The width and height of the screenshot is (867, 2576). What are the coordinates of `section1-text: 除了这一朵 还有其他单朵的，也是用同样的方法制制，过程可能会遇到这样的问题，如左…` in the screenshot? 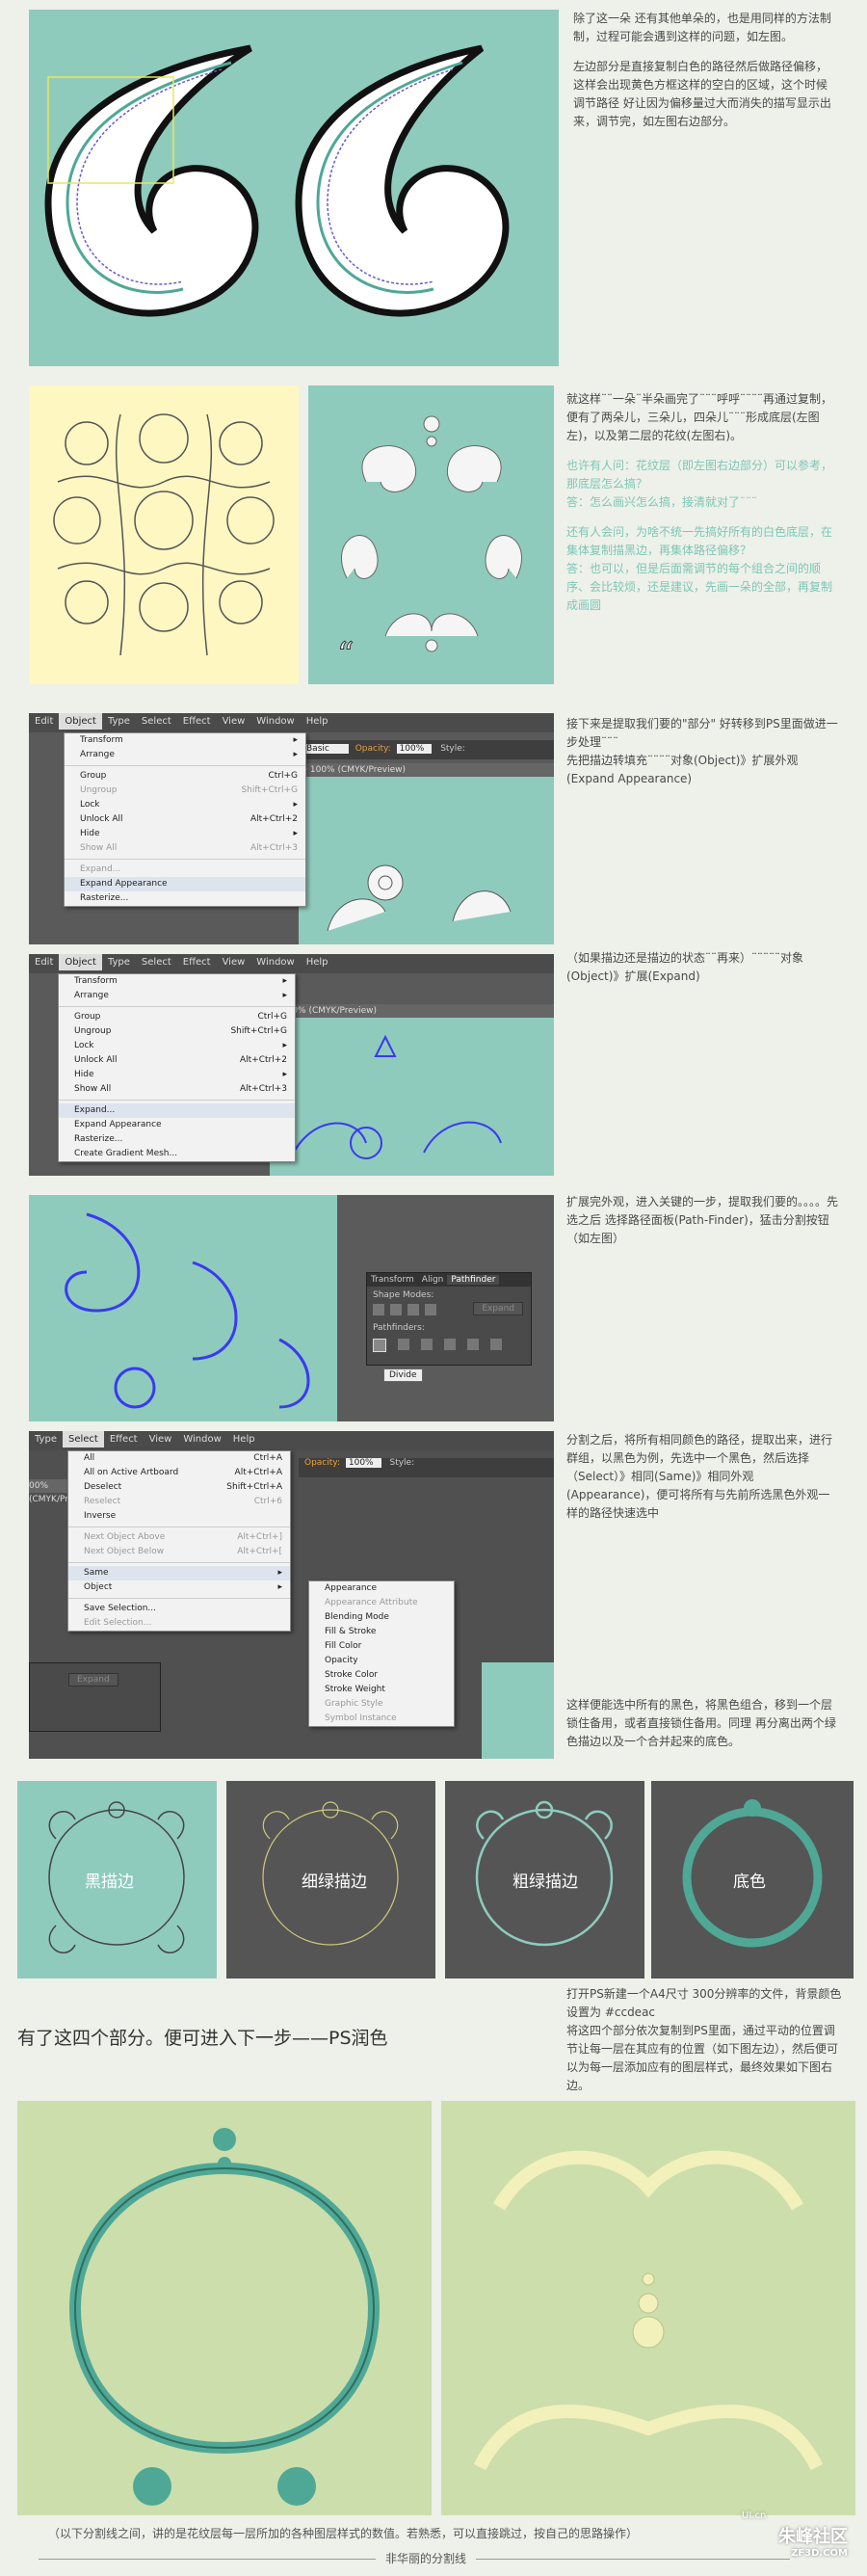 It's located at (705, 76).